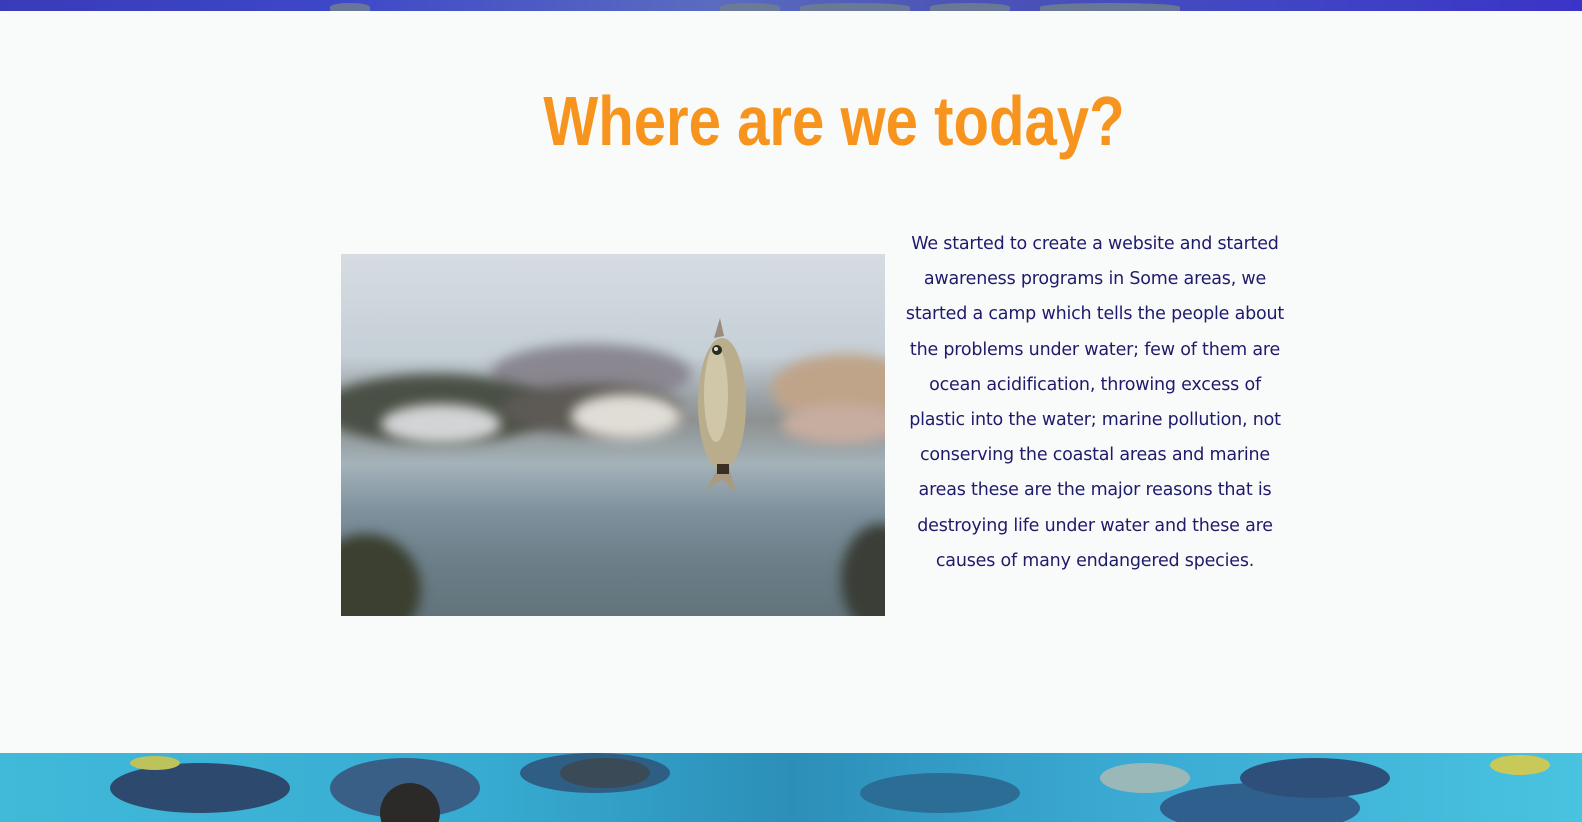  What do you see at coordinates (791, 787) in the screenshot?
I see `aquarium-fish-banner` at bounding box center [791, 787].